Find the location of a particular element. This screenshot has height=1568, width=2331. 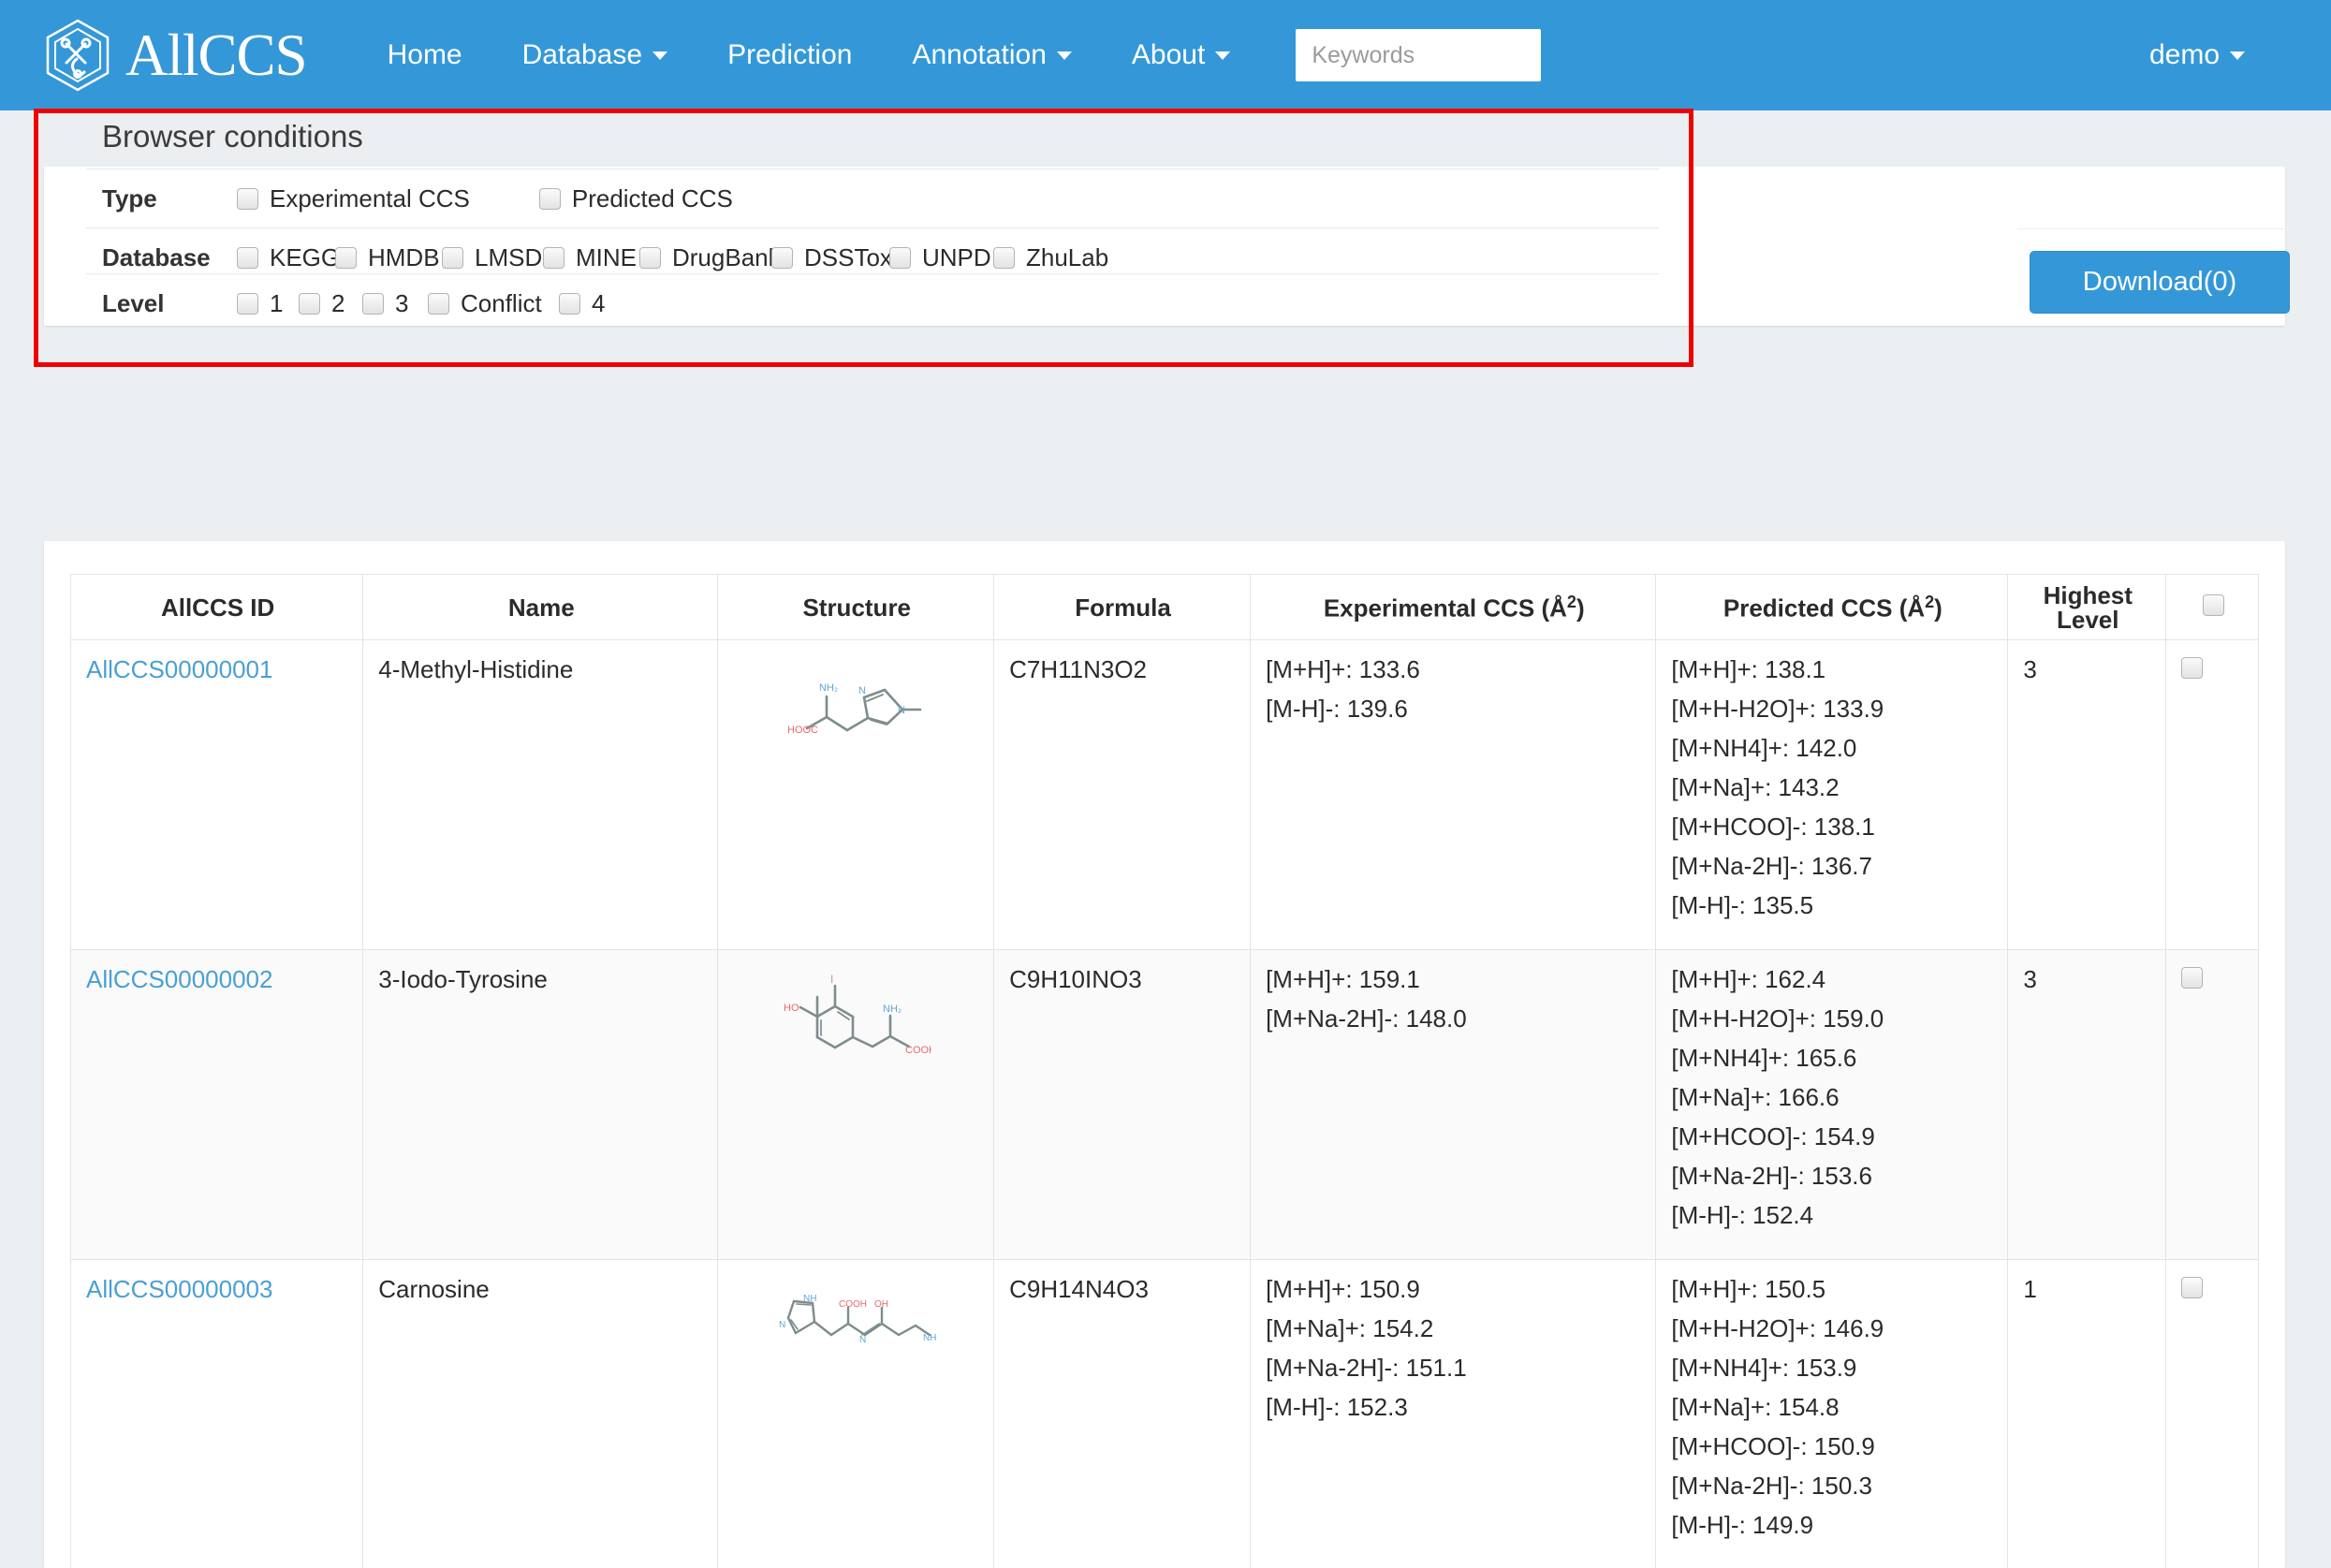

cell-allccs-id: AllCCS00000001 is located at coordinates (216, 795).